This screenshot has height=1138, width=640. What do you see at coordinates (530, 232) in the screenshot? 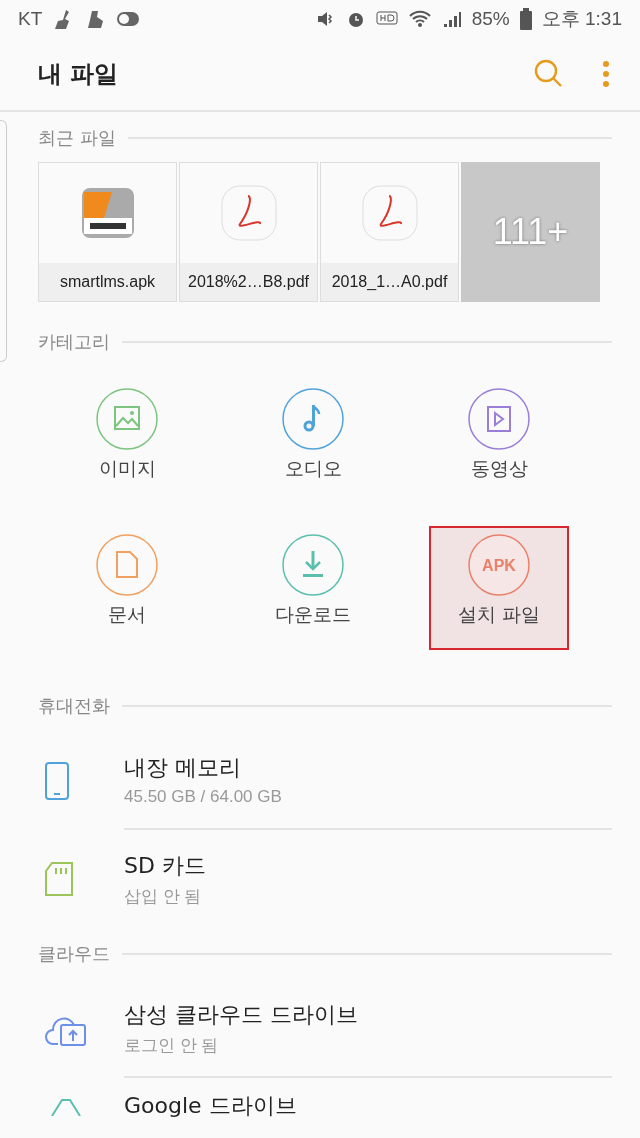
I see `more-count: 111+` at bounding box center [530, 232].